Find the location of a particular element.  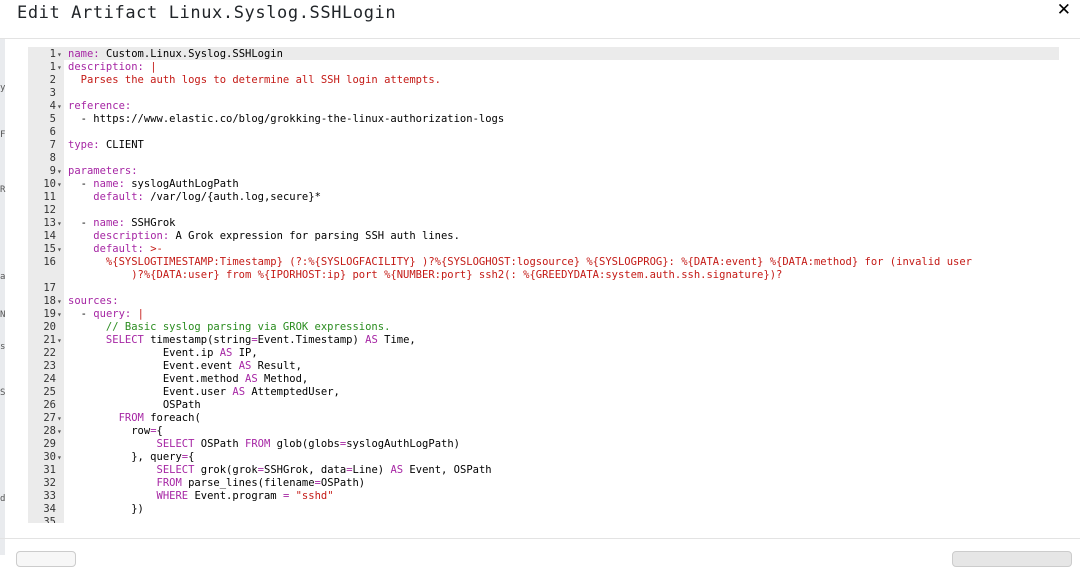

code-line: 18 ▾ sources: is located at coordinates (543, 301).